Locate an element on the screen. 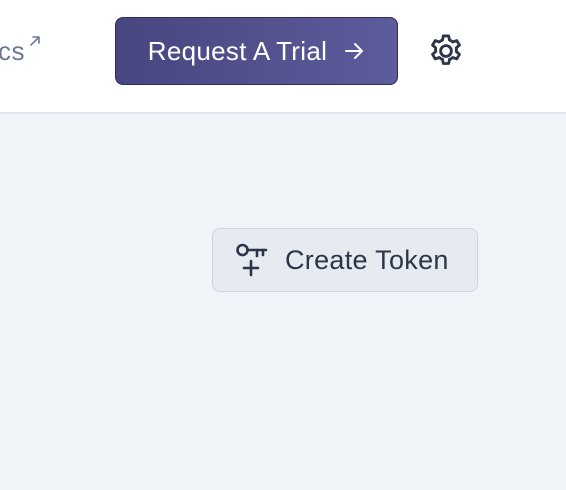 The height and width of the screenshot is (490, 566). key-plus-icon is located at coordinates (252, 260).